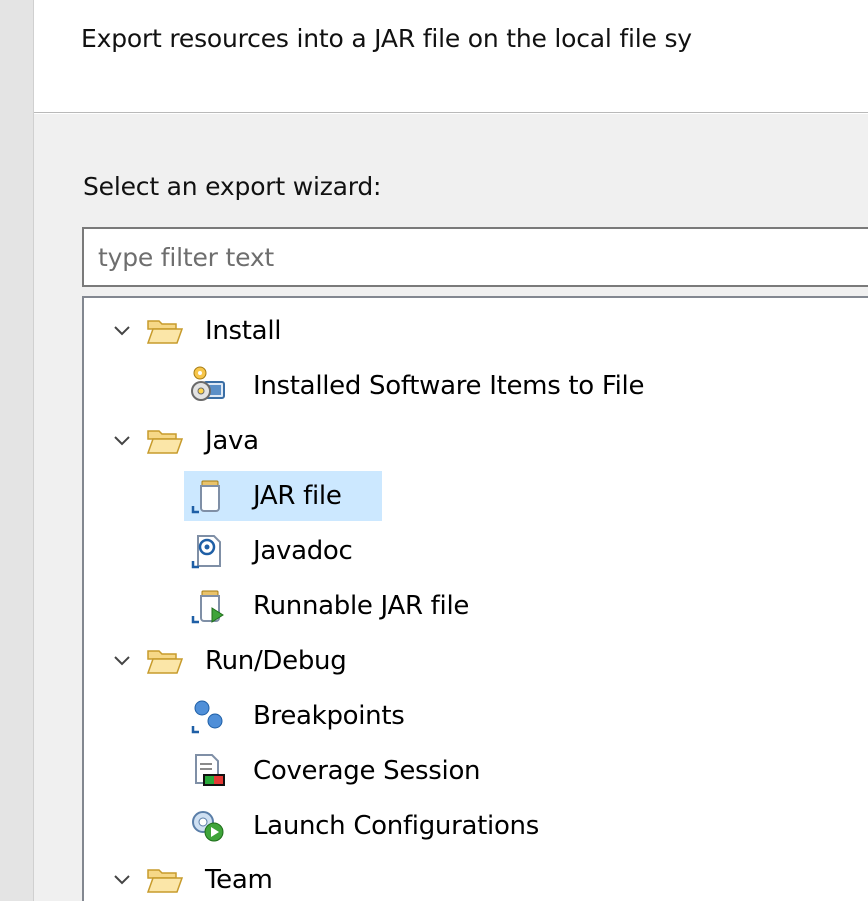 The height and width of the screenshot is (901, 868). I want to click on tree-item-label: Coverage Session, so click(367, 771).